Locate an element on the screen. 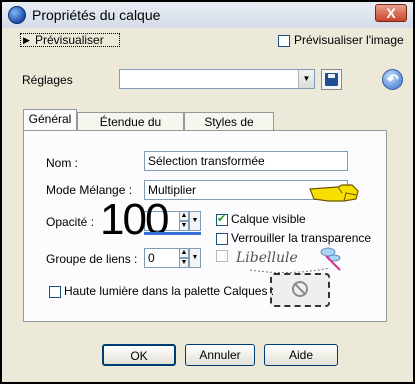 This screenshot has width=415, height=384. opacity-value: 100 is located at coordinates (134, 219).